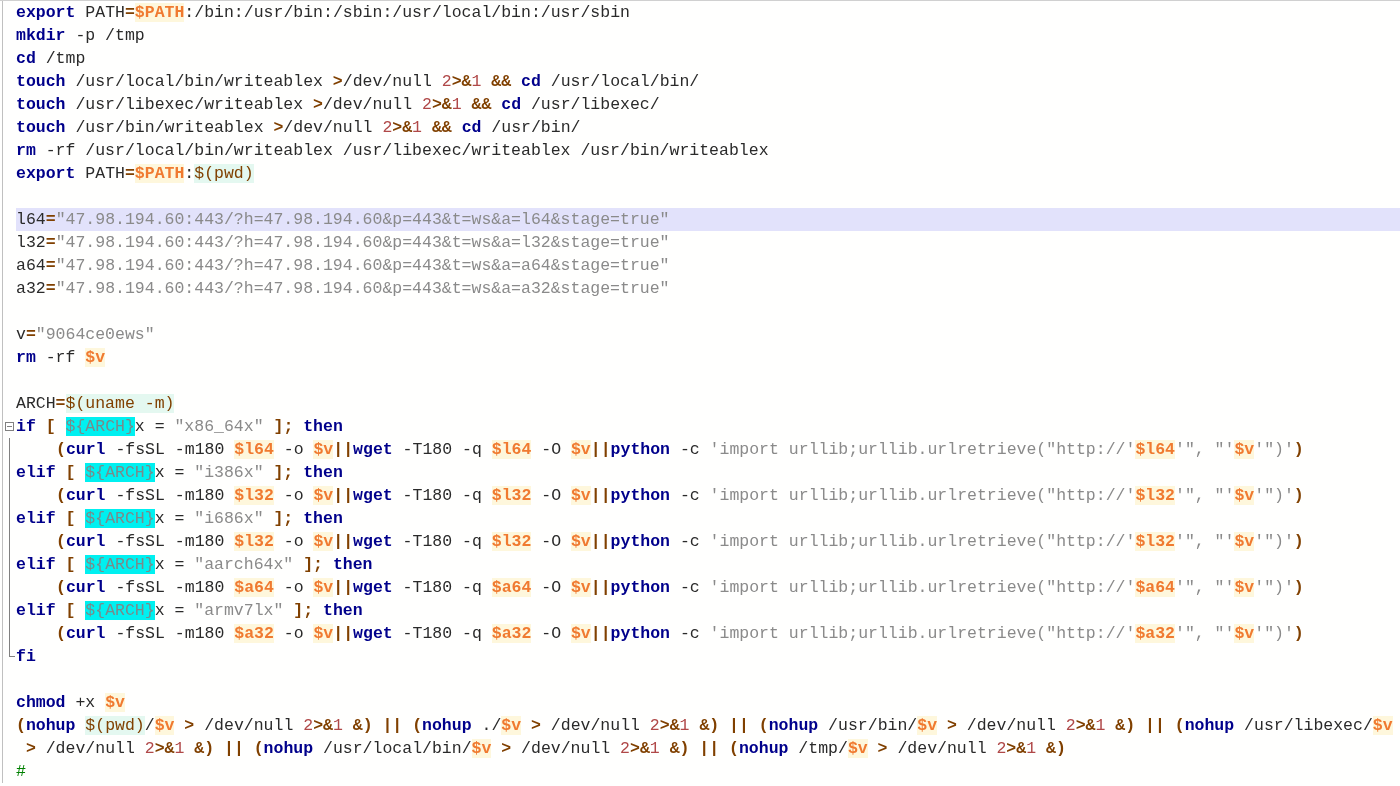 The image size is (1400, 786). What do you see at coordinates (9, 426) in the screenshot?
I see `collapse-icon` at bounding box center [9, 426].